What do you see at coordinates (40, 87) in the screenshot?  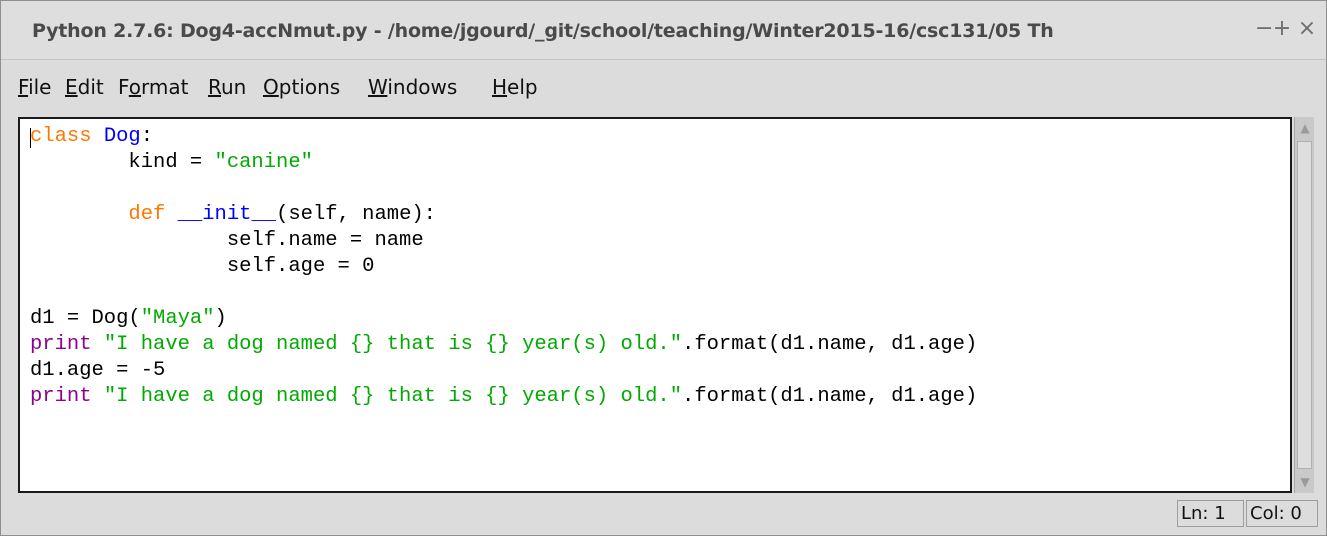 I see `menu-file-label: ile` at bounding box center [40, 87].